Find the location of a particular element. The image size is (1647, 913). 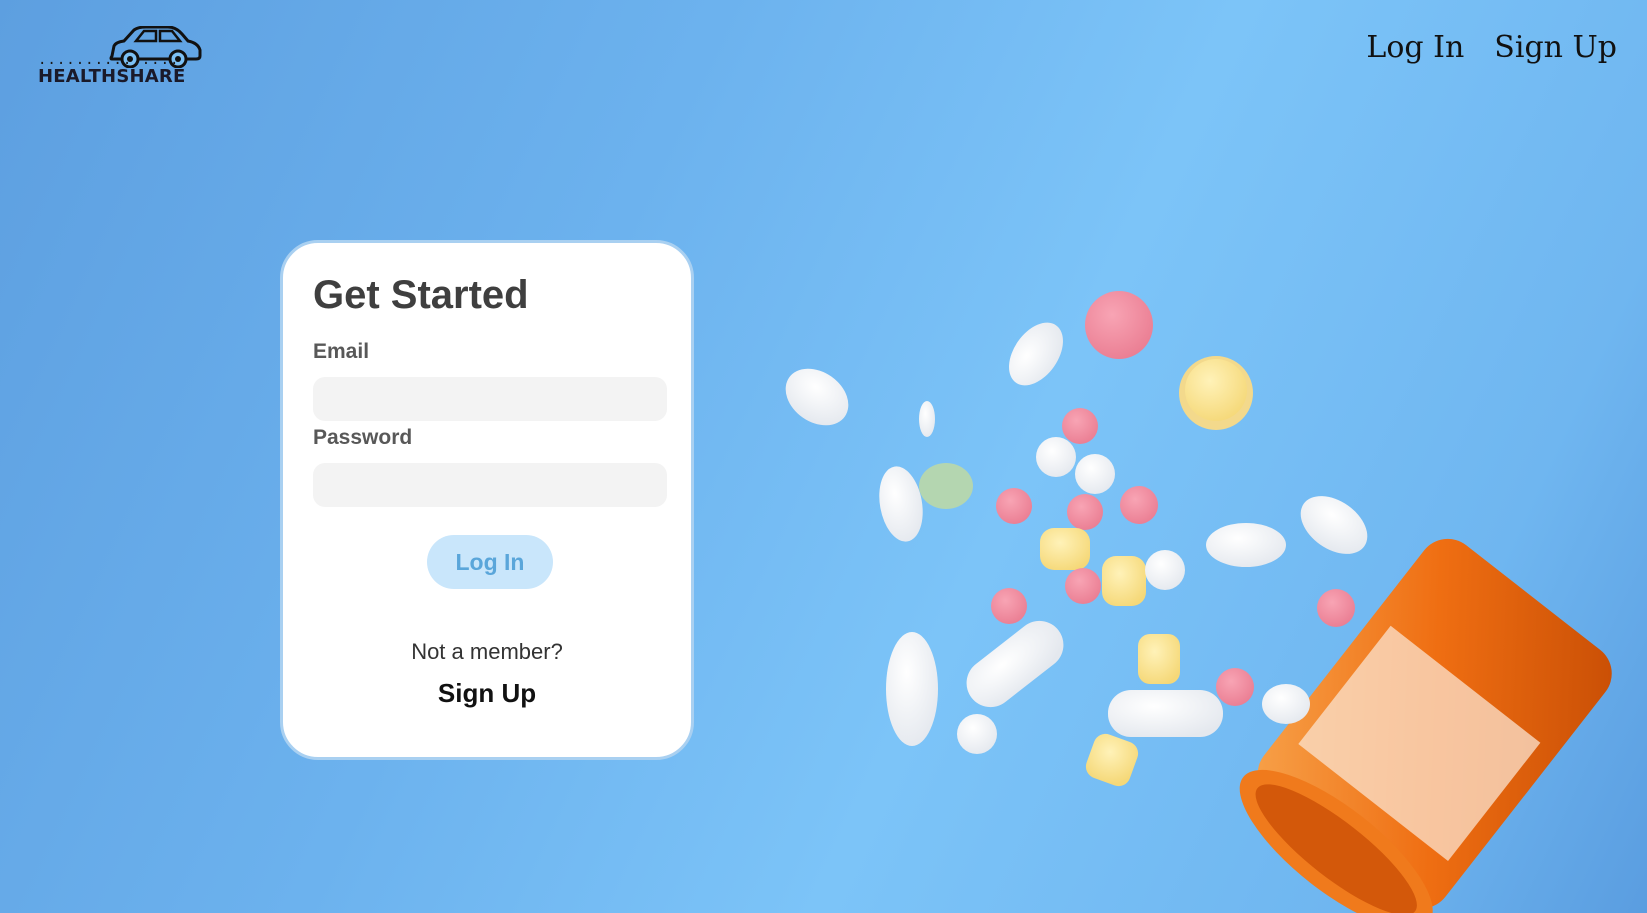

brand-logo: ............... HEALTHSHARE is located at coordinates (121, 58).